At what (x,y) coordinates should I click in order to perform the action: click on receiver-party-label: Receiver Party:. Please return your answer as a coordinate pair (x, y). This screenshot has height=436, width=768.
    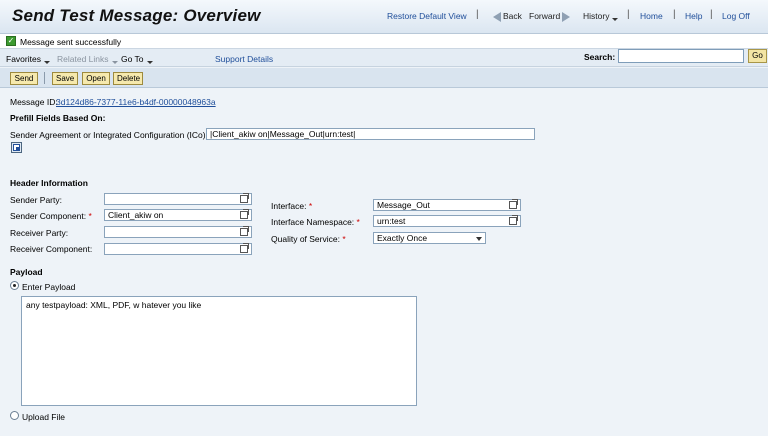
    Looking at the image, I should click on (39, 233).